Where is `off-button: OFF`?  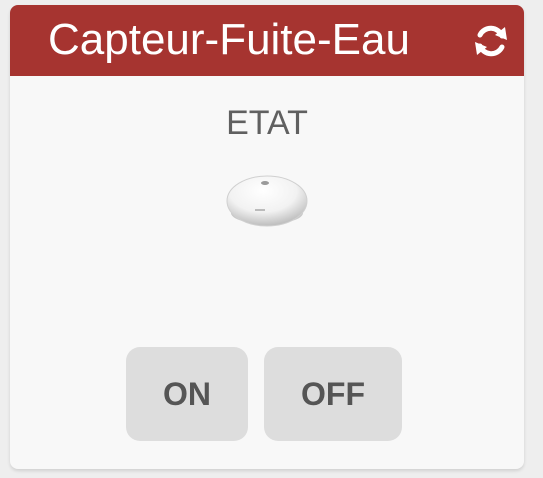
off-button: OFF is located at coordinates (333, 394).